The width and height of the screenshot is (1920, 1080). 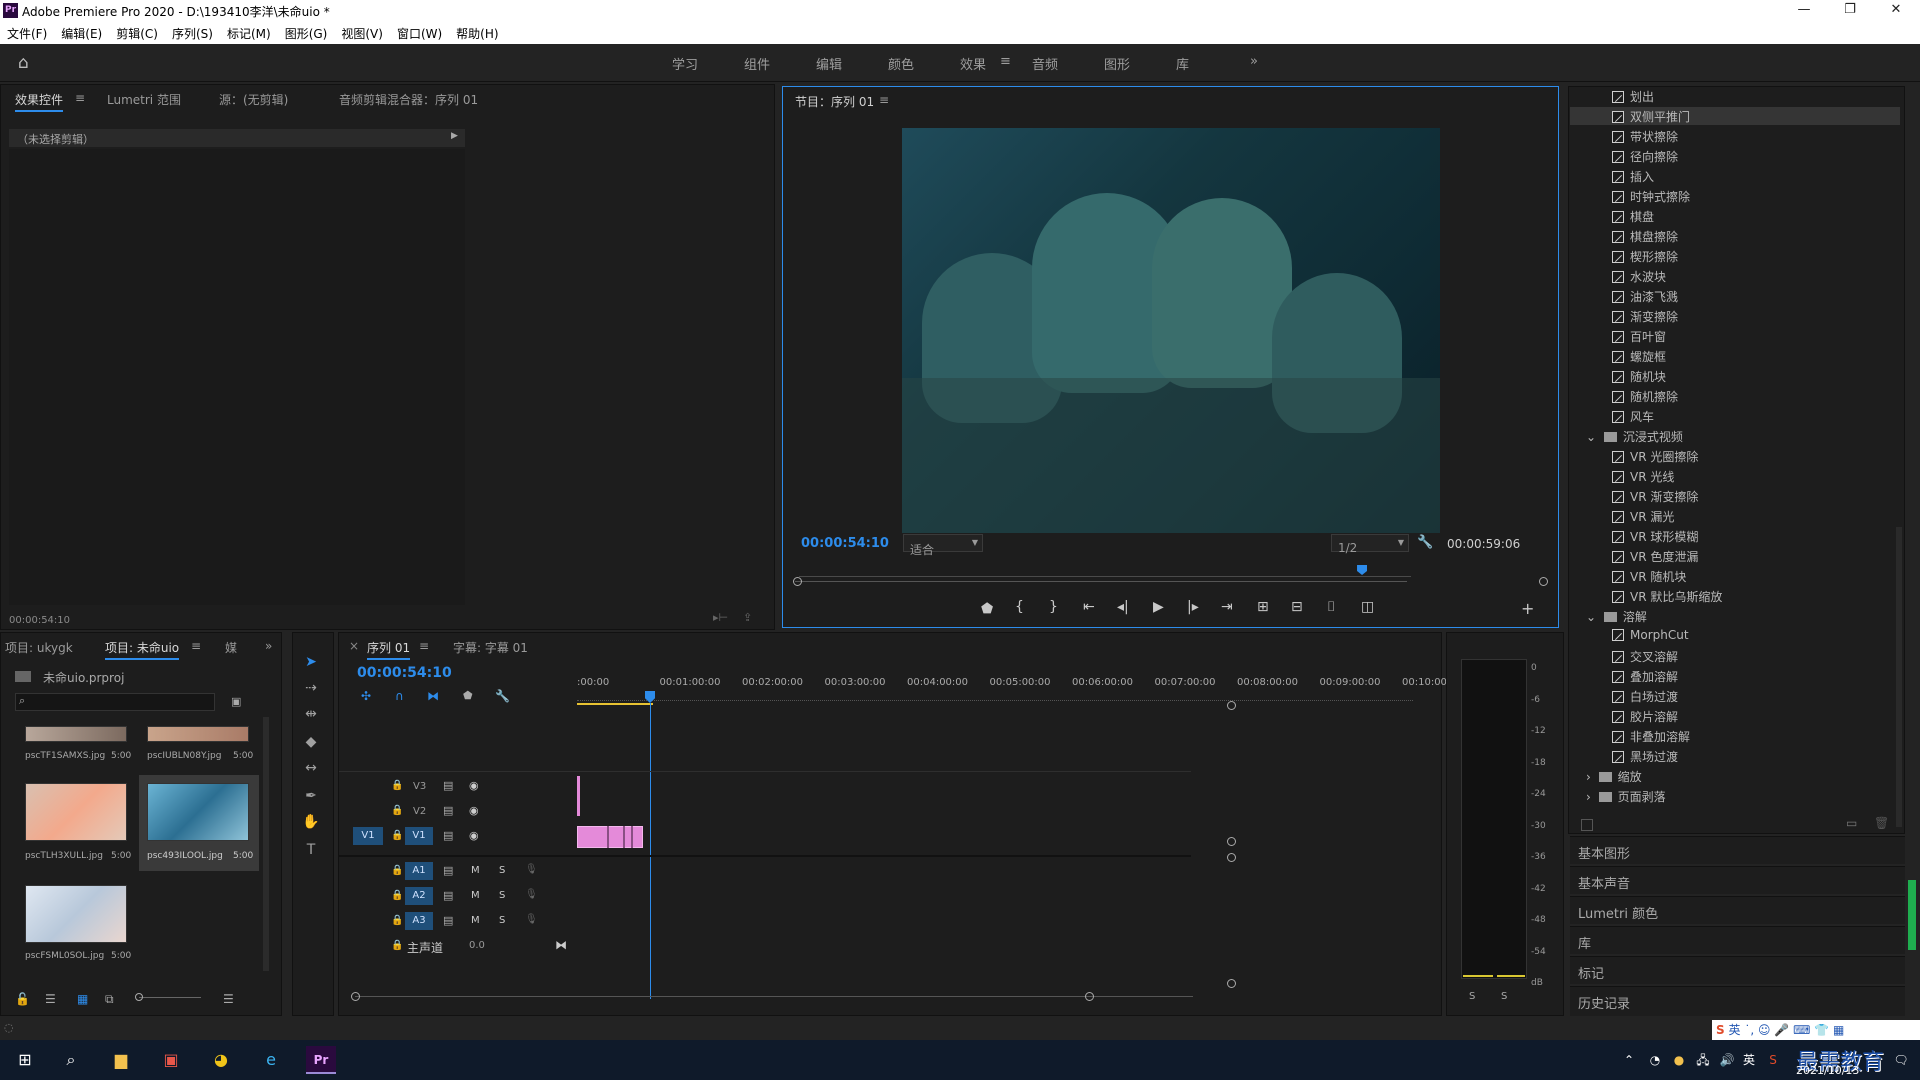 I want to click on skin-icon: 👕, so click(x=1821, y=1030).